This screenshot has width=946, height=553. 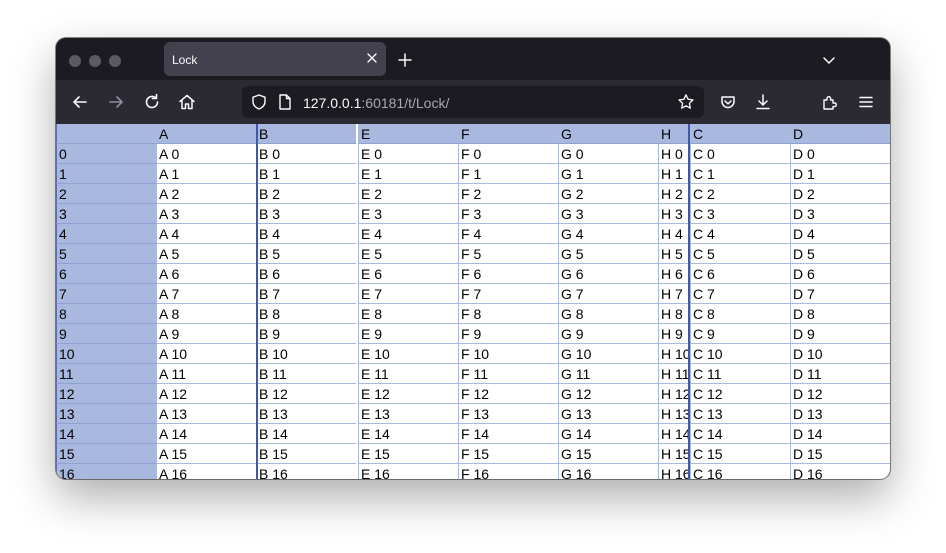 I want to click on grid-cell: D 10, so click(x=840, y=354).